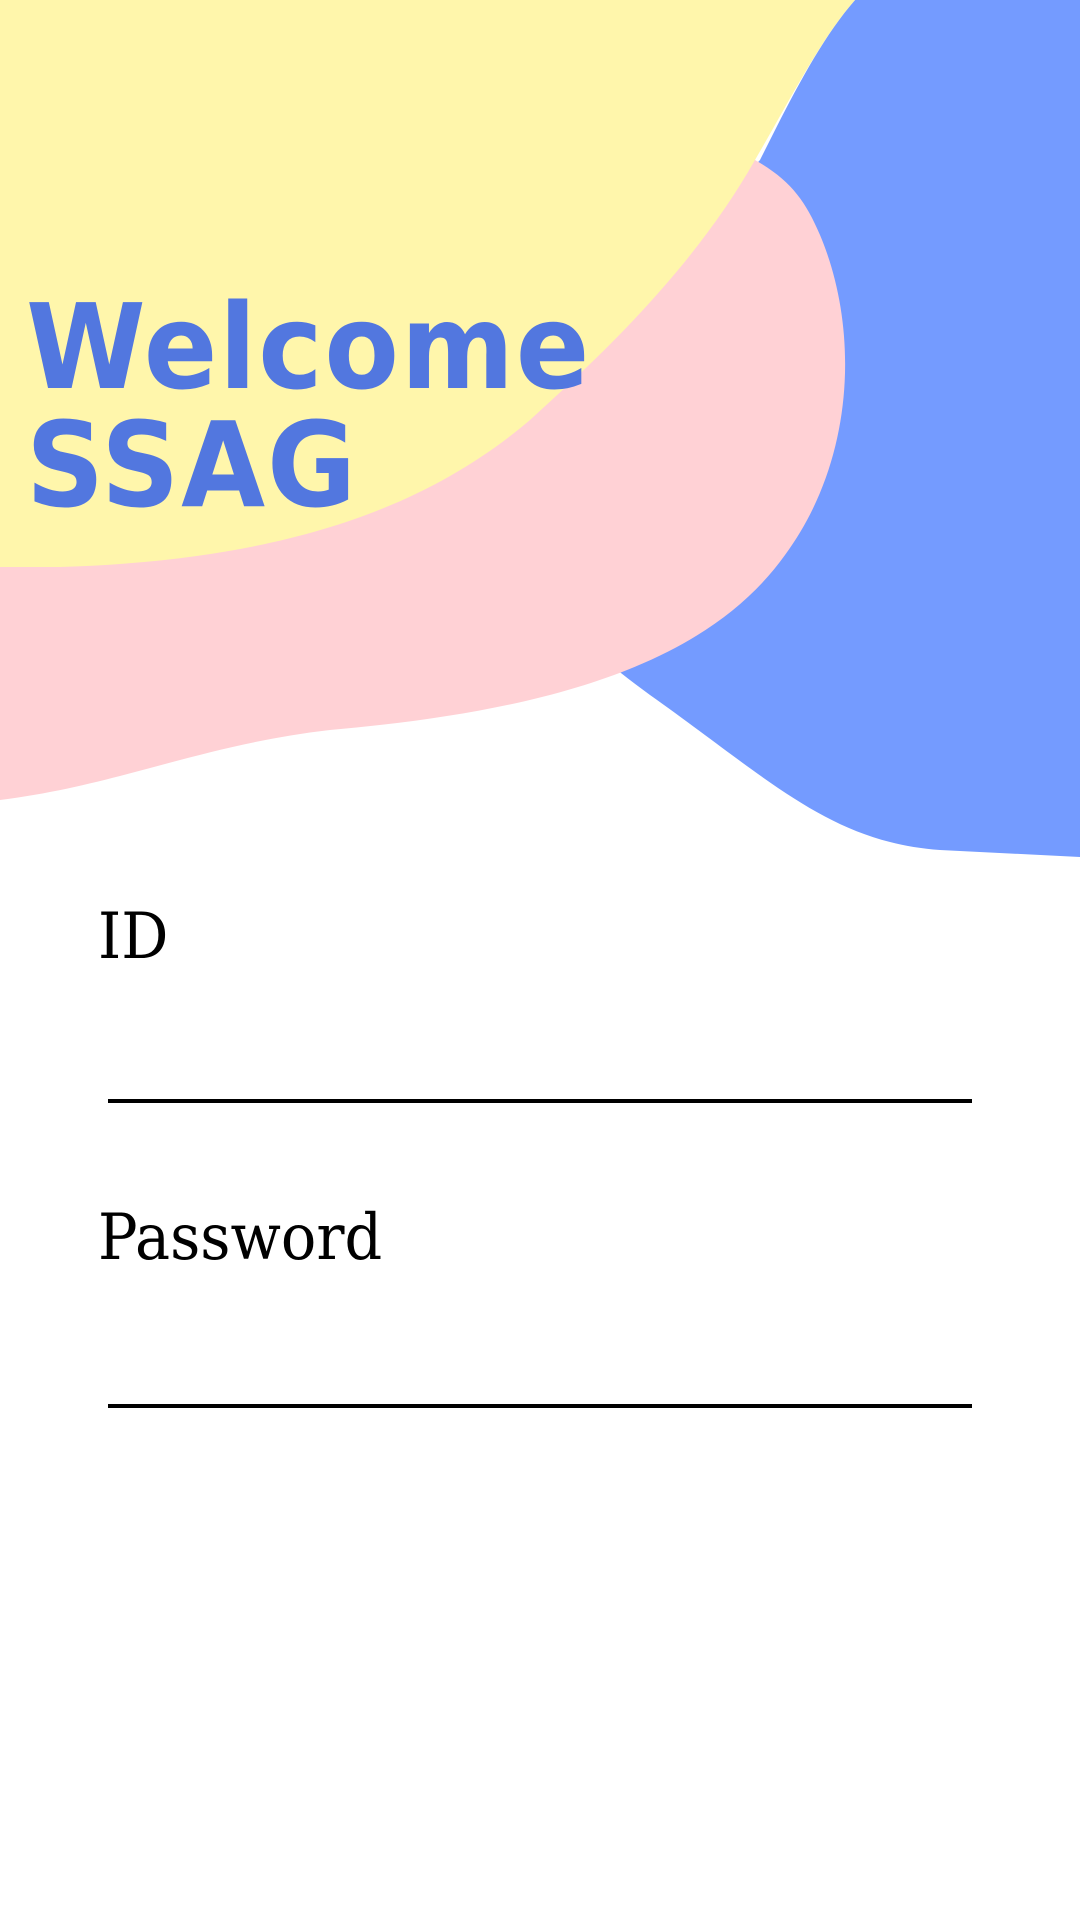  What do you see at coordinates (540, 1071) in the screenshot?
I see `id-input` at bounding box center [540, 1071].